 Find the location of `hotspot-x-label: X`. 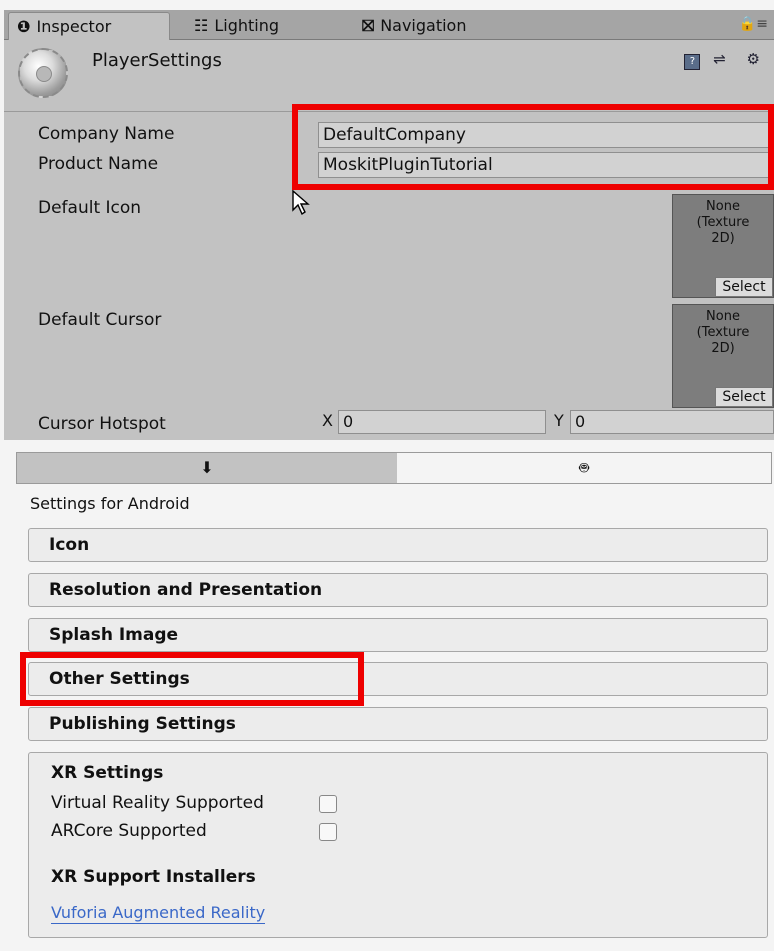

hotspot-x-label: X is located at coordinates (327, 420).